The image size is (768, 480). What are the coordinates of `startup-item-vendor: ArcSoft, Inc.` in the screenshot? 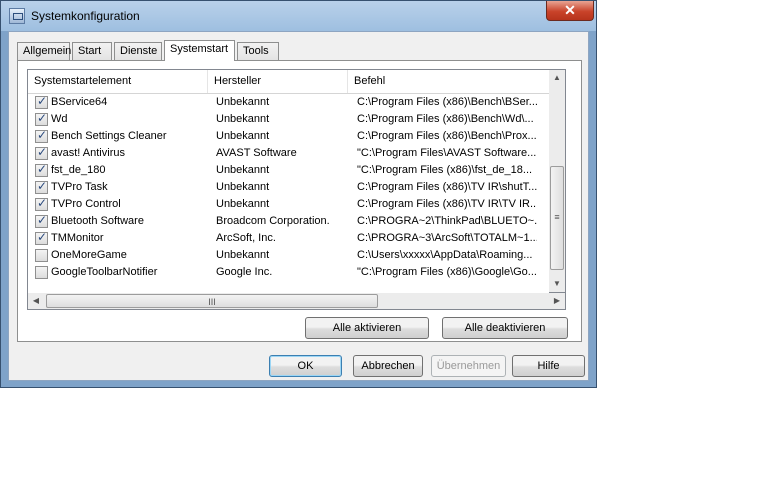 It's located at (246, 238).